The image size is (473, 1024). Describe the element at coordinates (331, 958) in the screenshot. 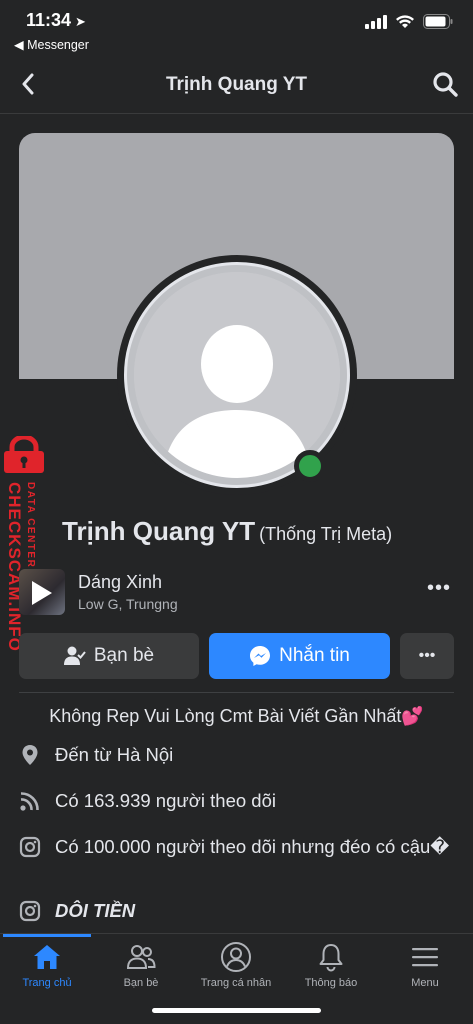

I see `bell-icon` at that location.